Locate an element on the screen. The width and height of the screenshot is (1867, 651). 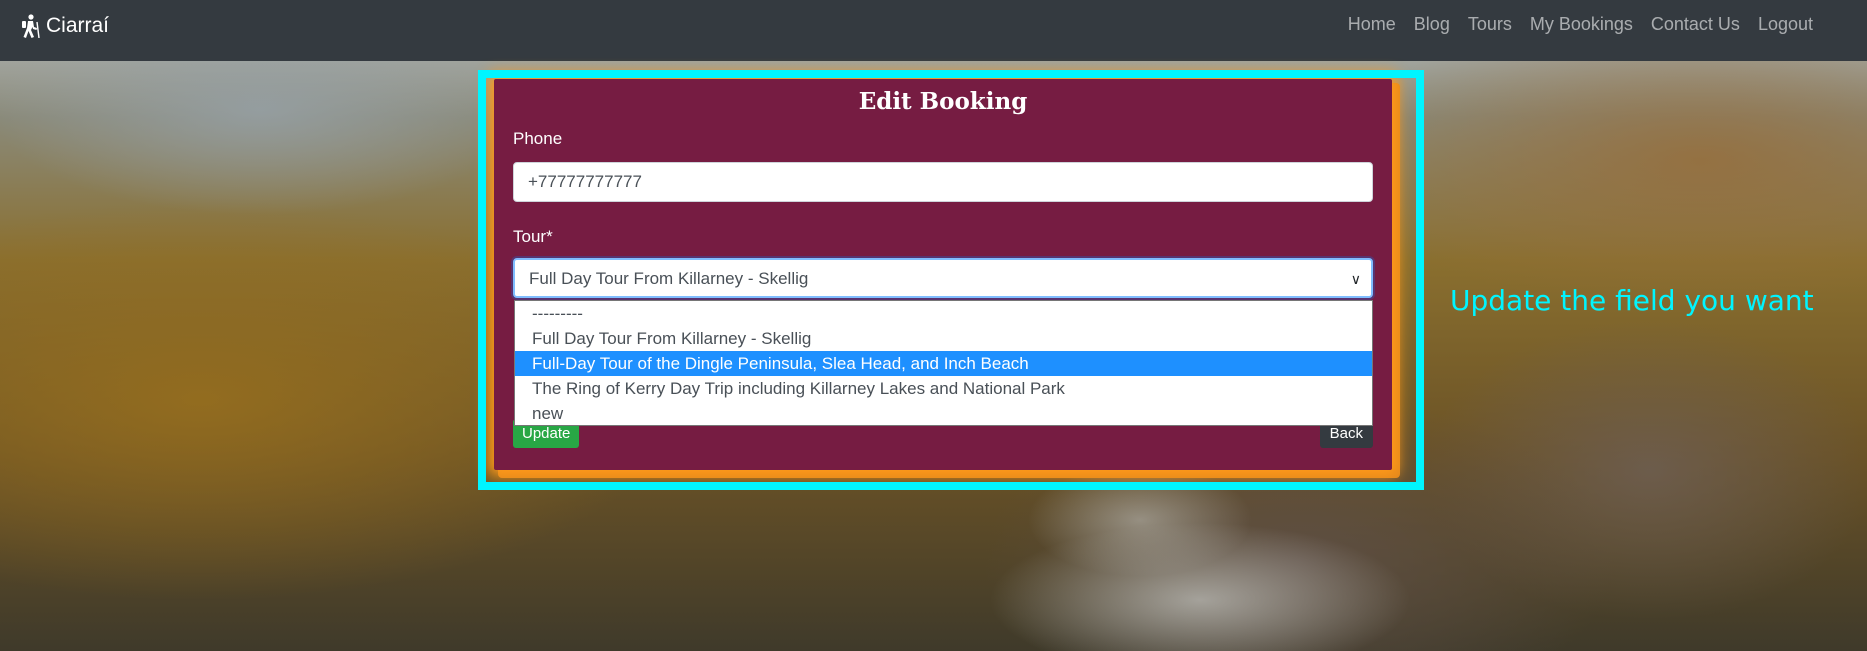
annotation-text: Update the field you want is located at coordinates (1632, 300).